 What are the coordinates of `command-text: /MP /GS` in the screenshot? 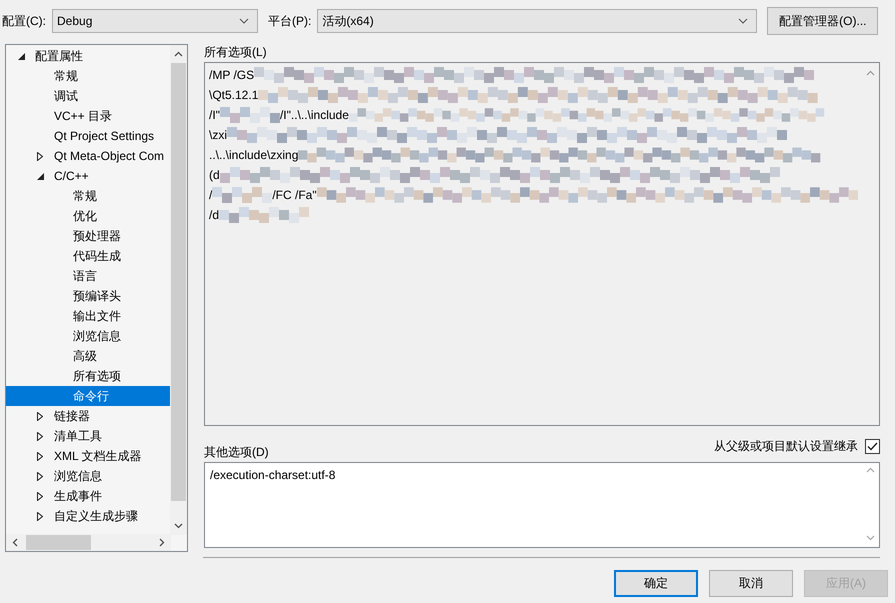 It's located at (231, 75).